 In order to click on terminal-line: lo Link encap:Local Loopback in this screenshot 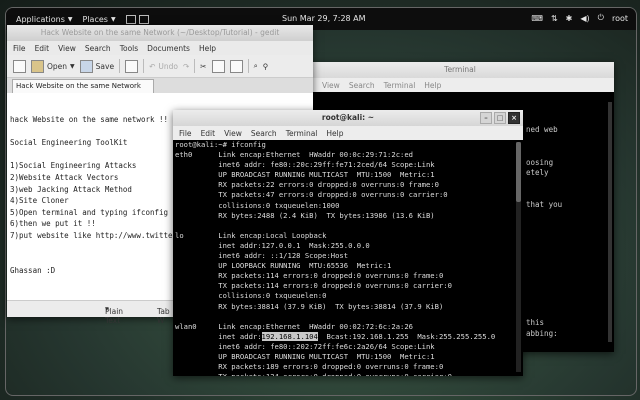, I will do `click(251, 235)`.